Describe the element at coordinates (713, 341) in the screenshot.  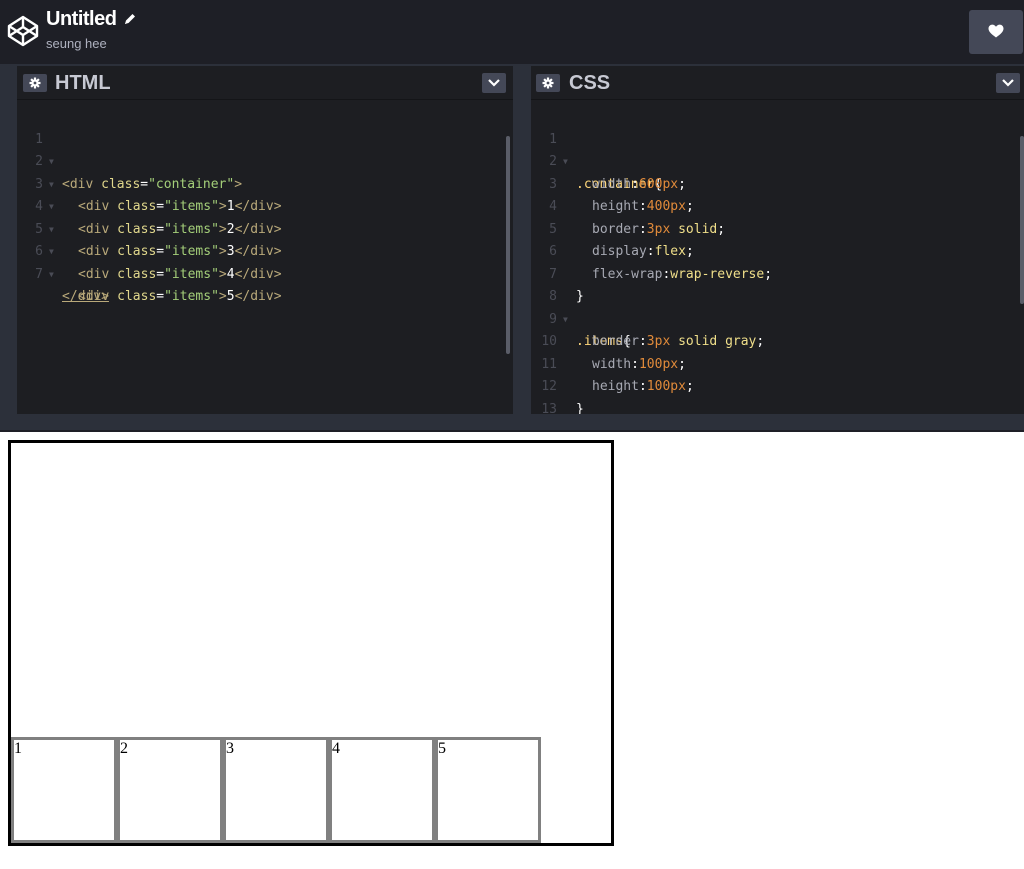
I see `code-token: solid gray` at that location.